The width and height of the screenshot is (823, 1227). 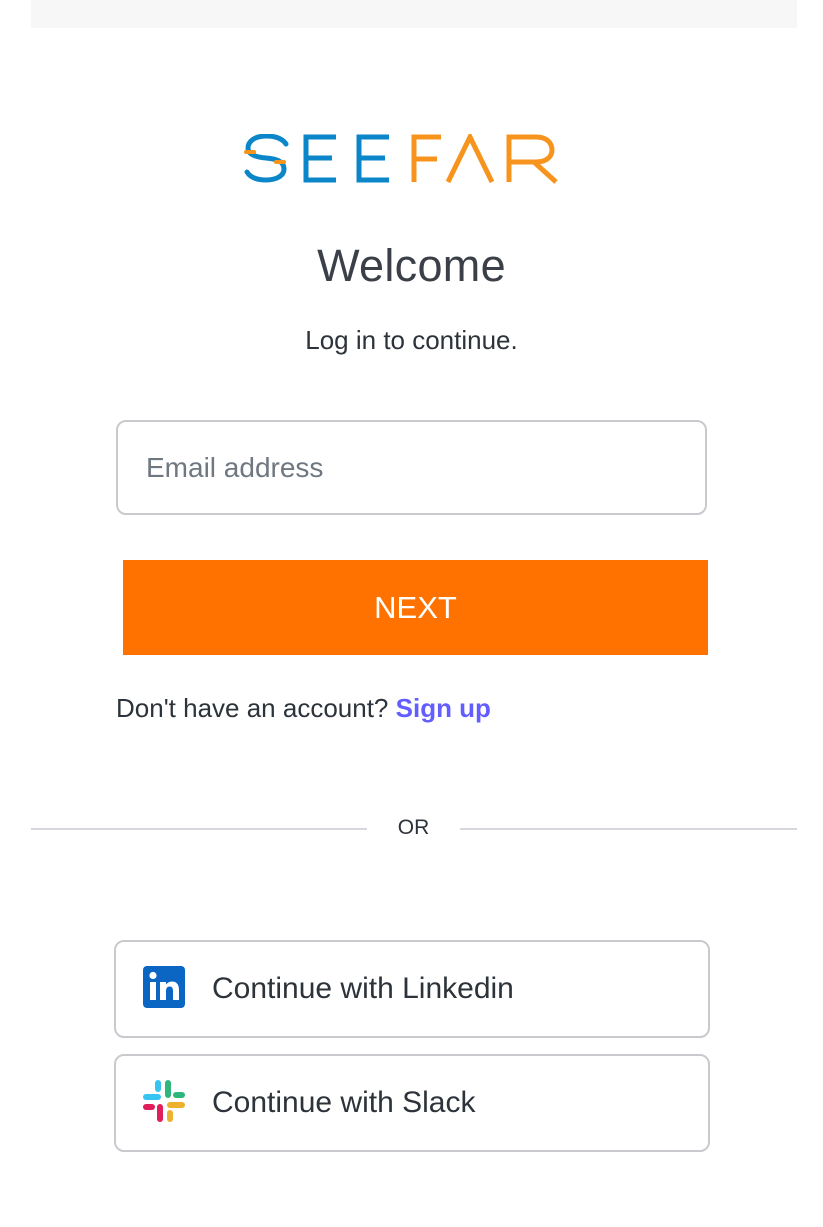 What do you see at coordinates (363, 988) in the screenshot?
I see `linkedin-label: Continue with Linkedin` at bounding box center [363, 988].